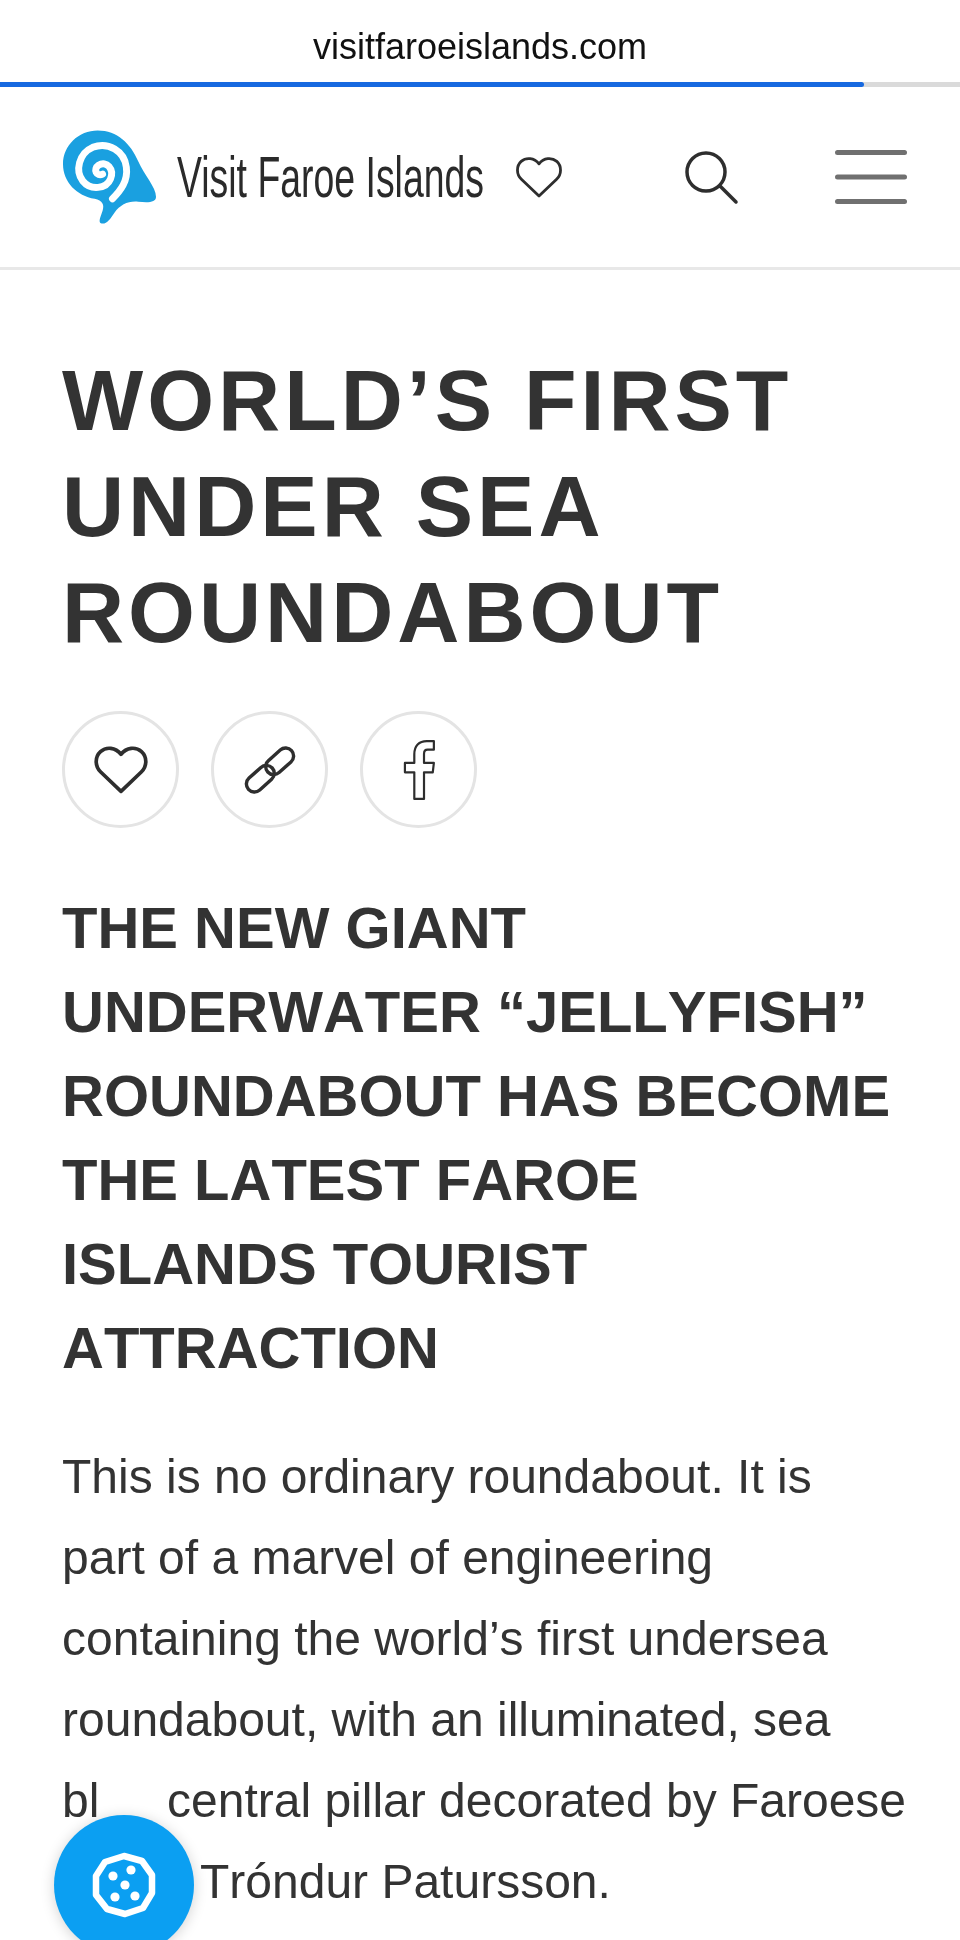 Image resolution: width=960 pixels, height=1940 pixels. What do you see at coordinates (405, 1881) in the screenshot?
I see `paragraph-text-line: Tróndur Patursson.` at bounding box center [405, 1881].